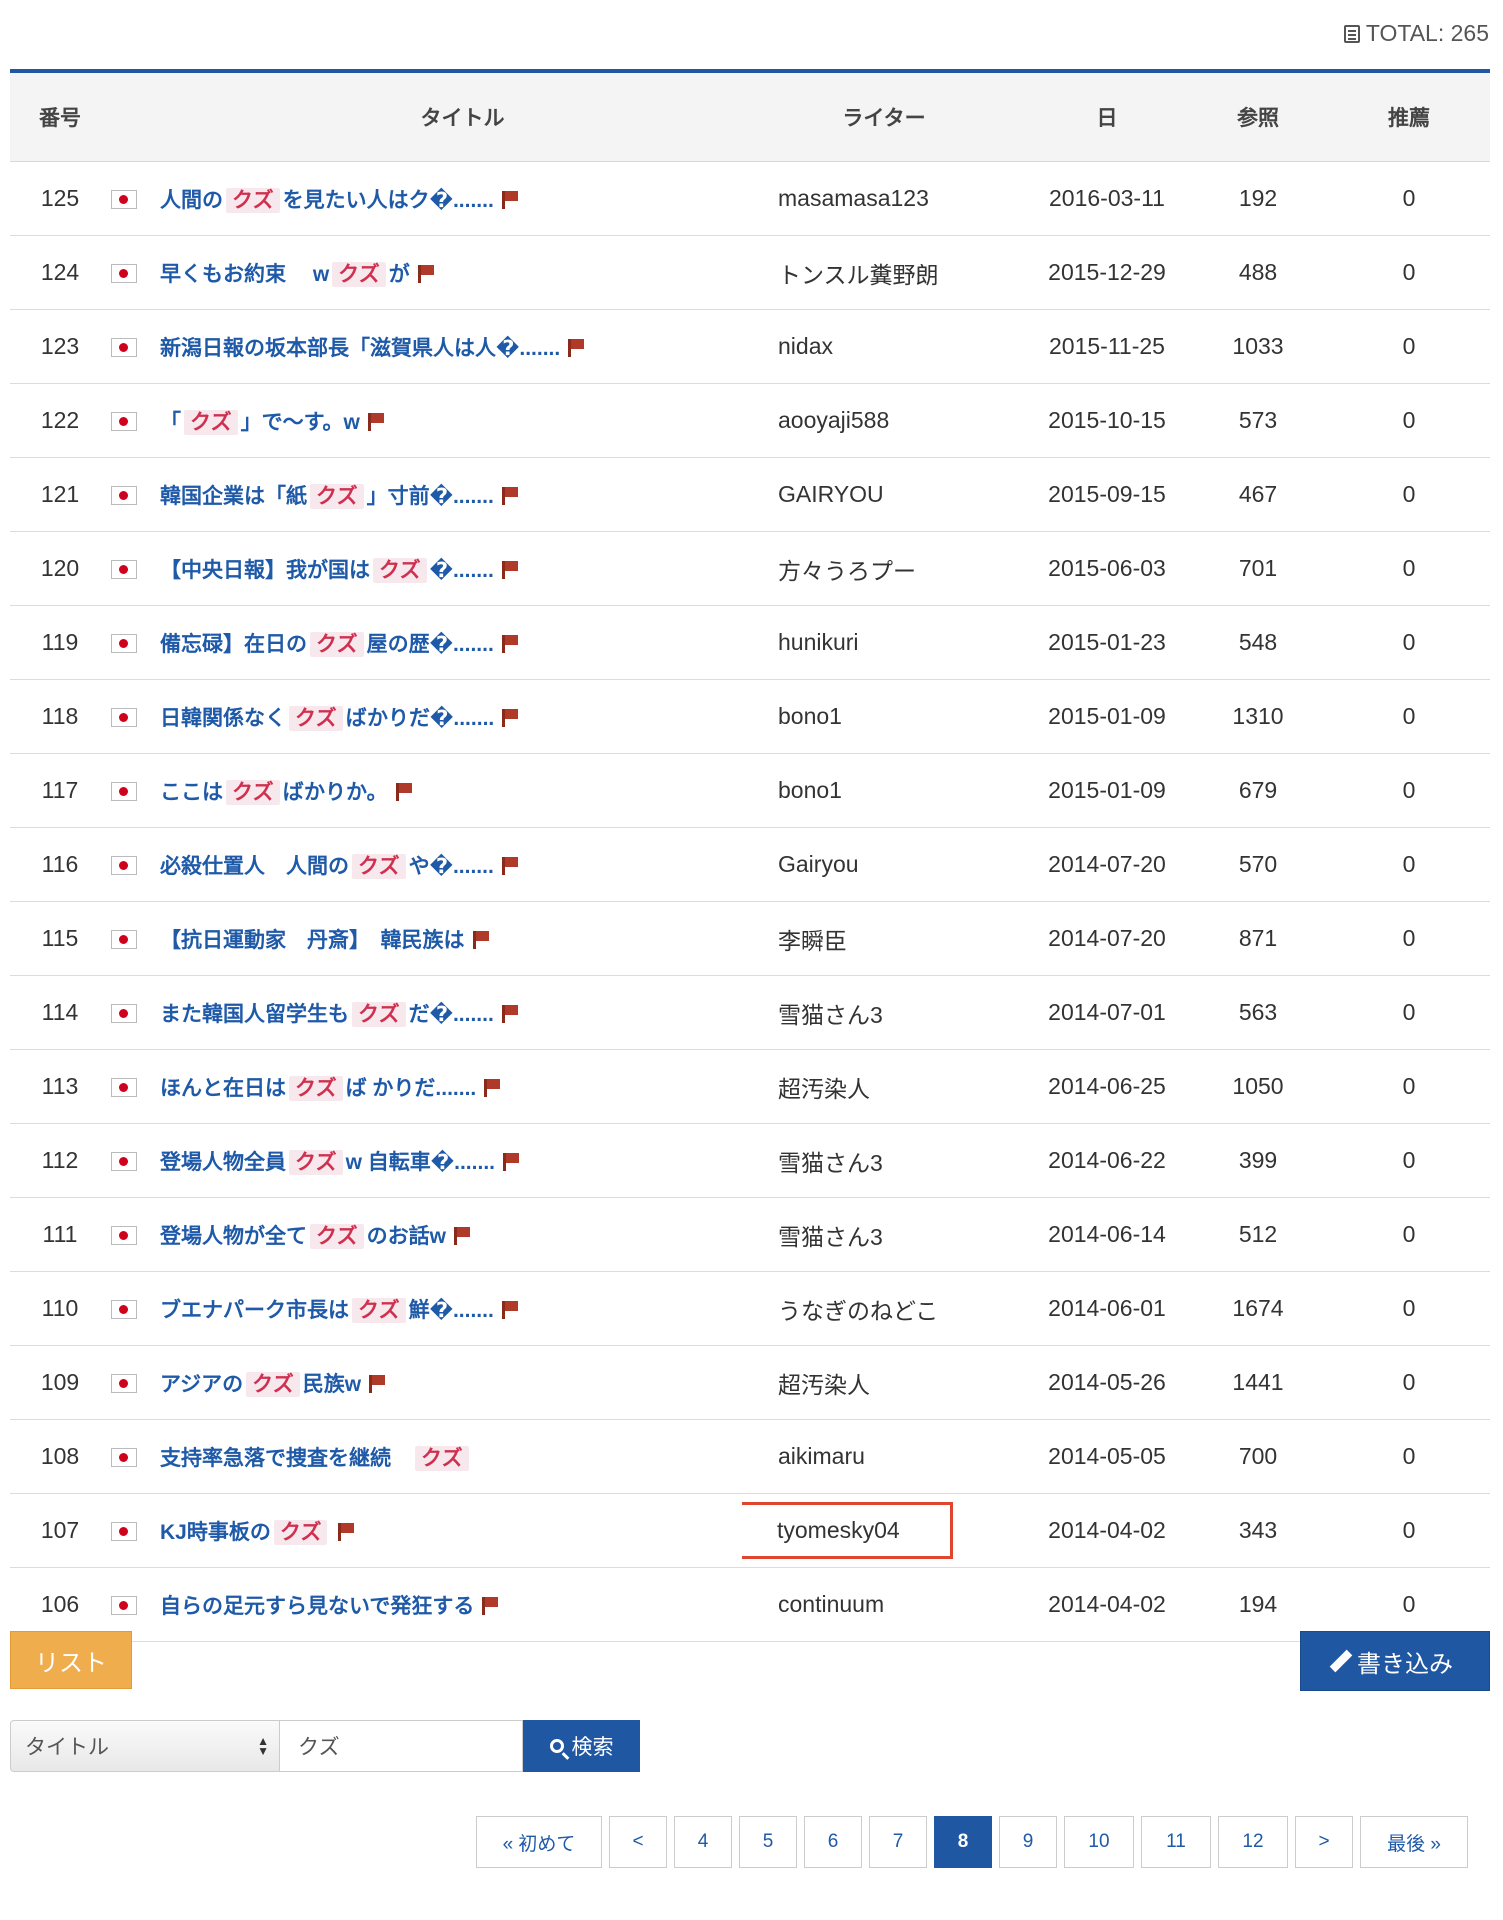  I want to click on table-row: 124 早くもお約束 w クズが トンスル糞野朗 2015-12-29 488 0, so click(750, 272).